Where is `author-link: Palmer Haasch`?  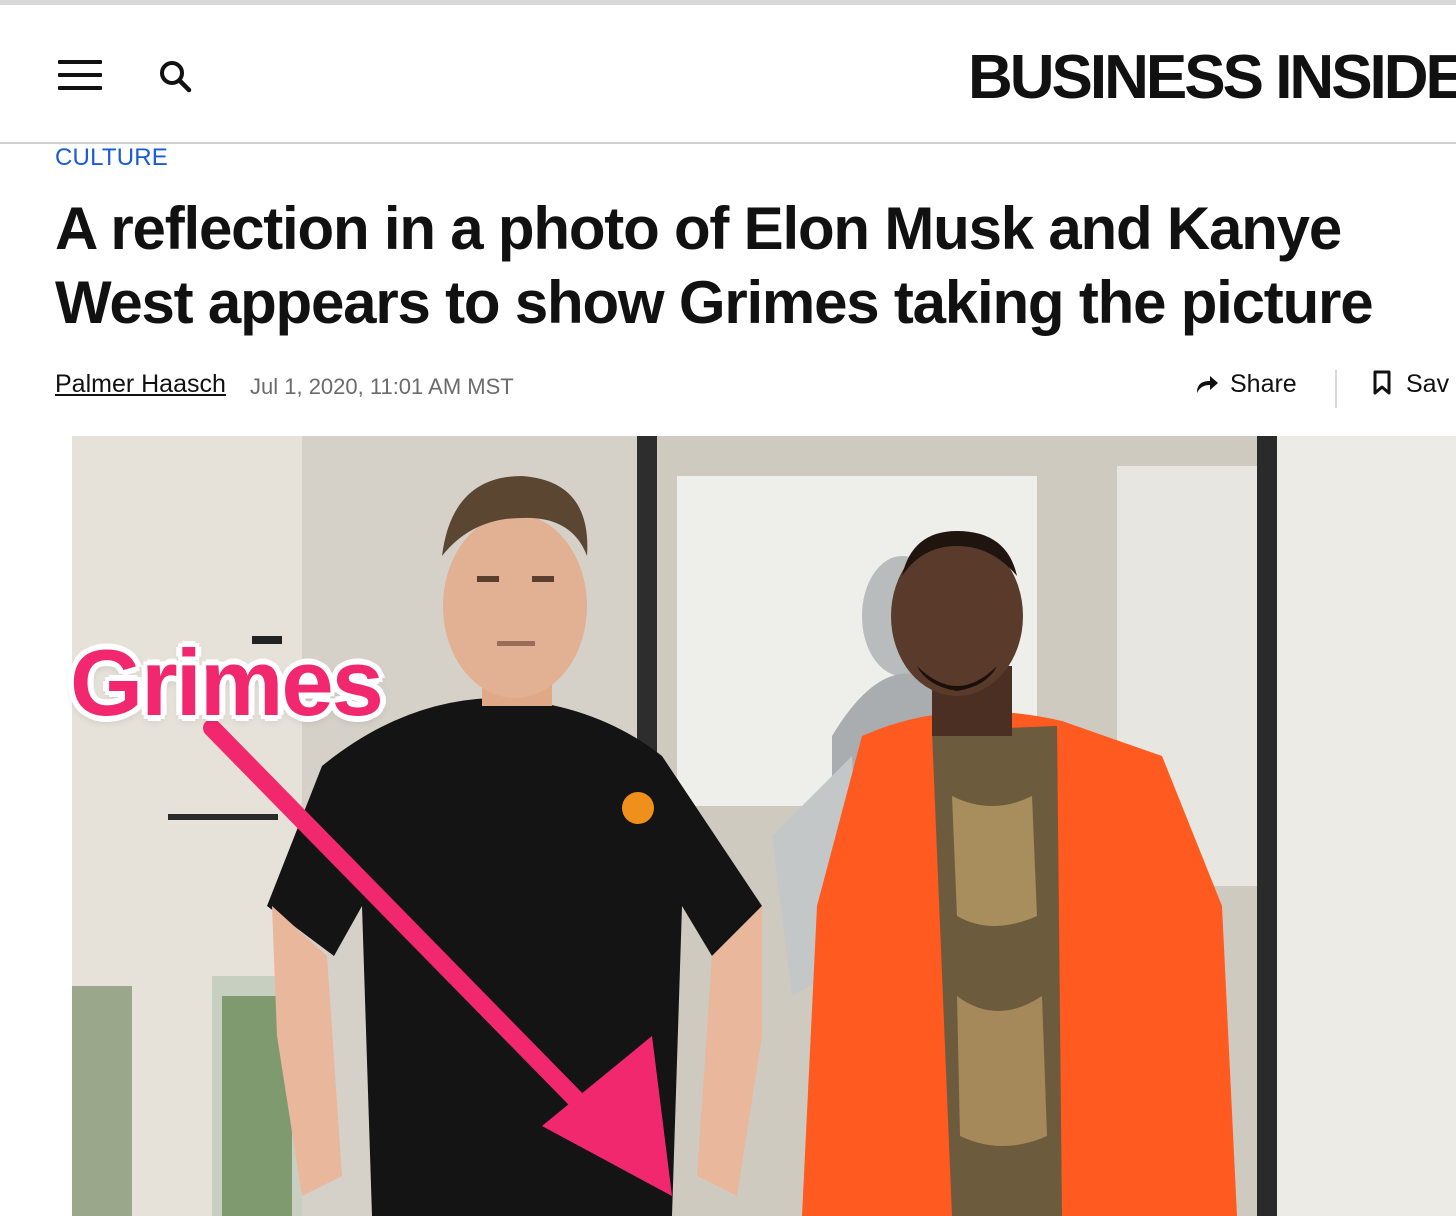 author-link: Palmer Haasch is located at coordinates (140, 384).